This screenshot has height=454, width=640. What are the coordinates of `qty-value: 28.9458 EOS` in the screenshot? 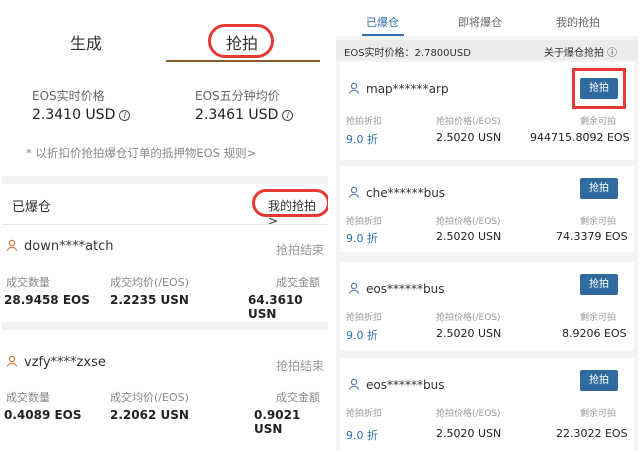 It's located at (47, 300).